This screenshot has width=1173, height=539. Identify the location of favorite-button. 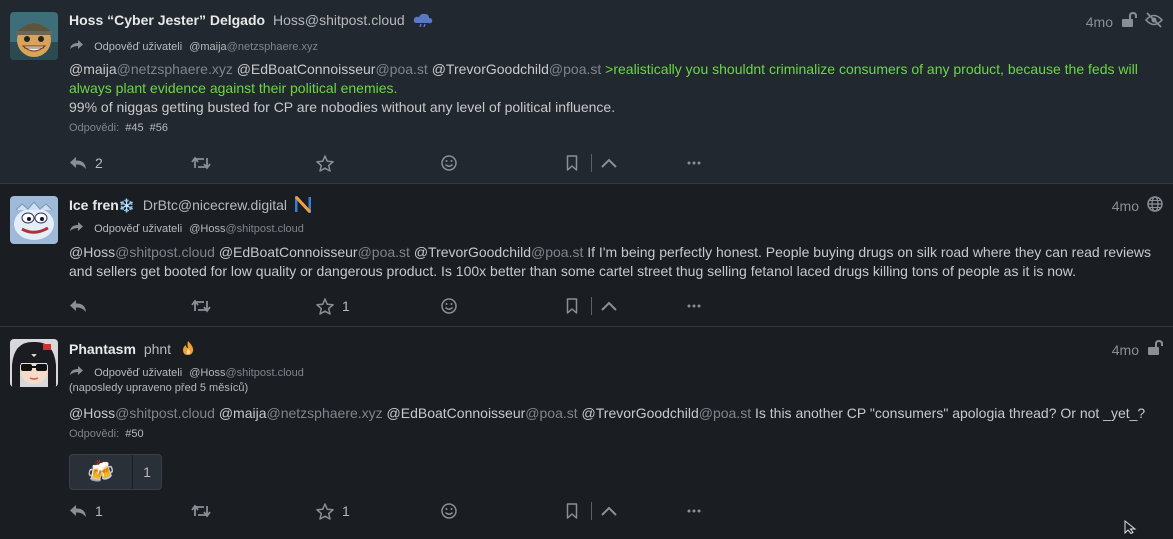
(329, 163).